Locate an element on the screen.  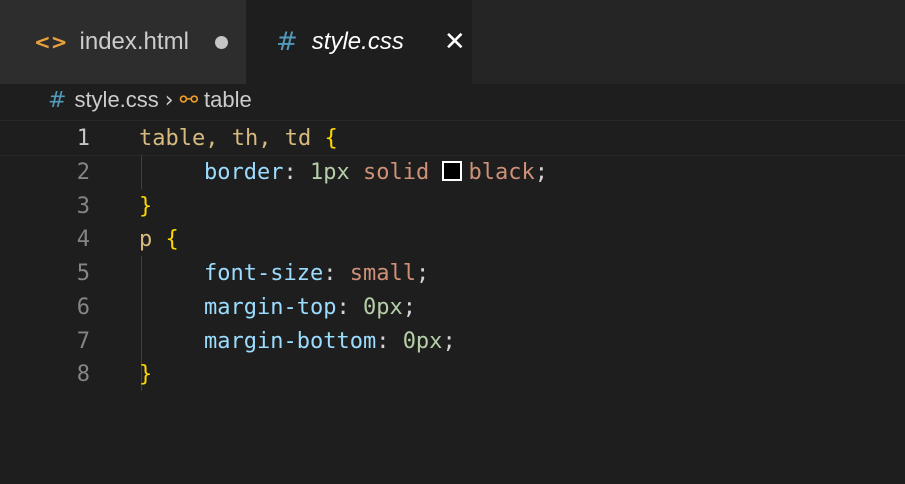
css-property: border is located at coordinates (244, 172).